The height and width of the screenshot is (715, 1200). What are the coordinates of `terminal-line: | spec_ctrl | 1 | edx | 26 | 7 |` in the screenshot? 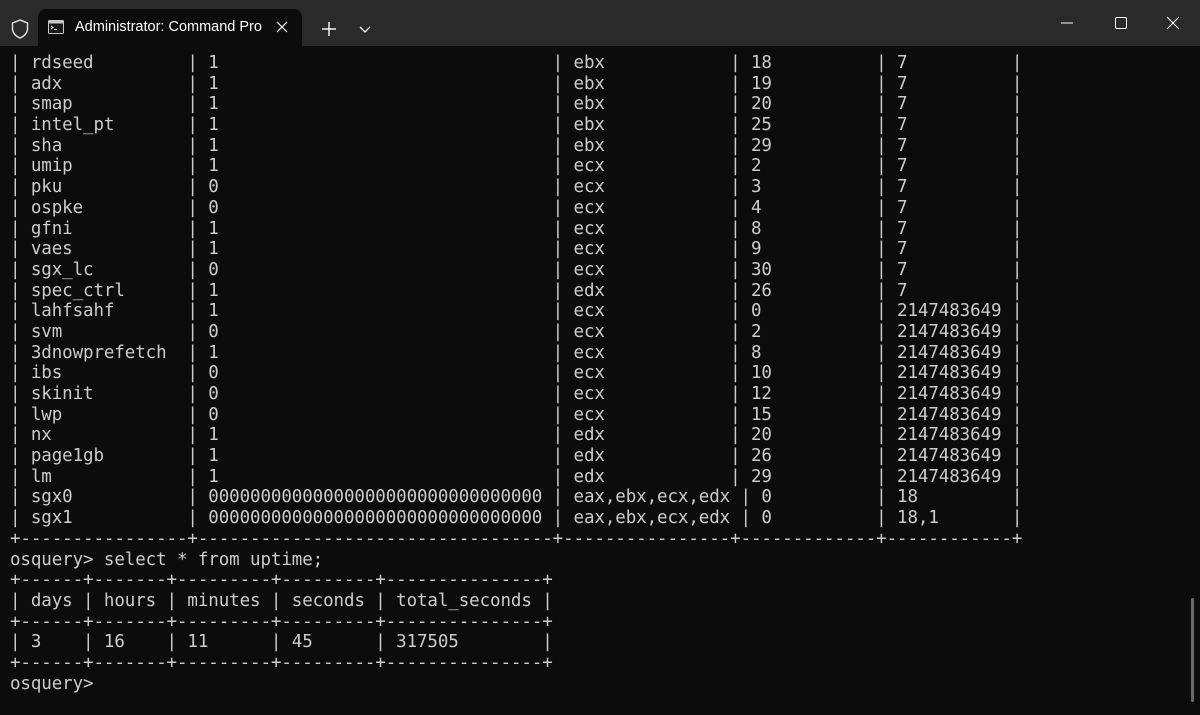 It's located at (516, 290).